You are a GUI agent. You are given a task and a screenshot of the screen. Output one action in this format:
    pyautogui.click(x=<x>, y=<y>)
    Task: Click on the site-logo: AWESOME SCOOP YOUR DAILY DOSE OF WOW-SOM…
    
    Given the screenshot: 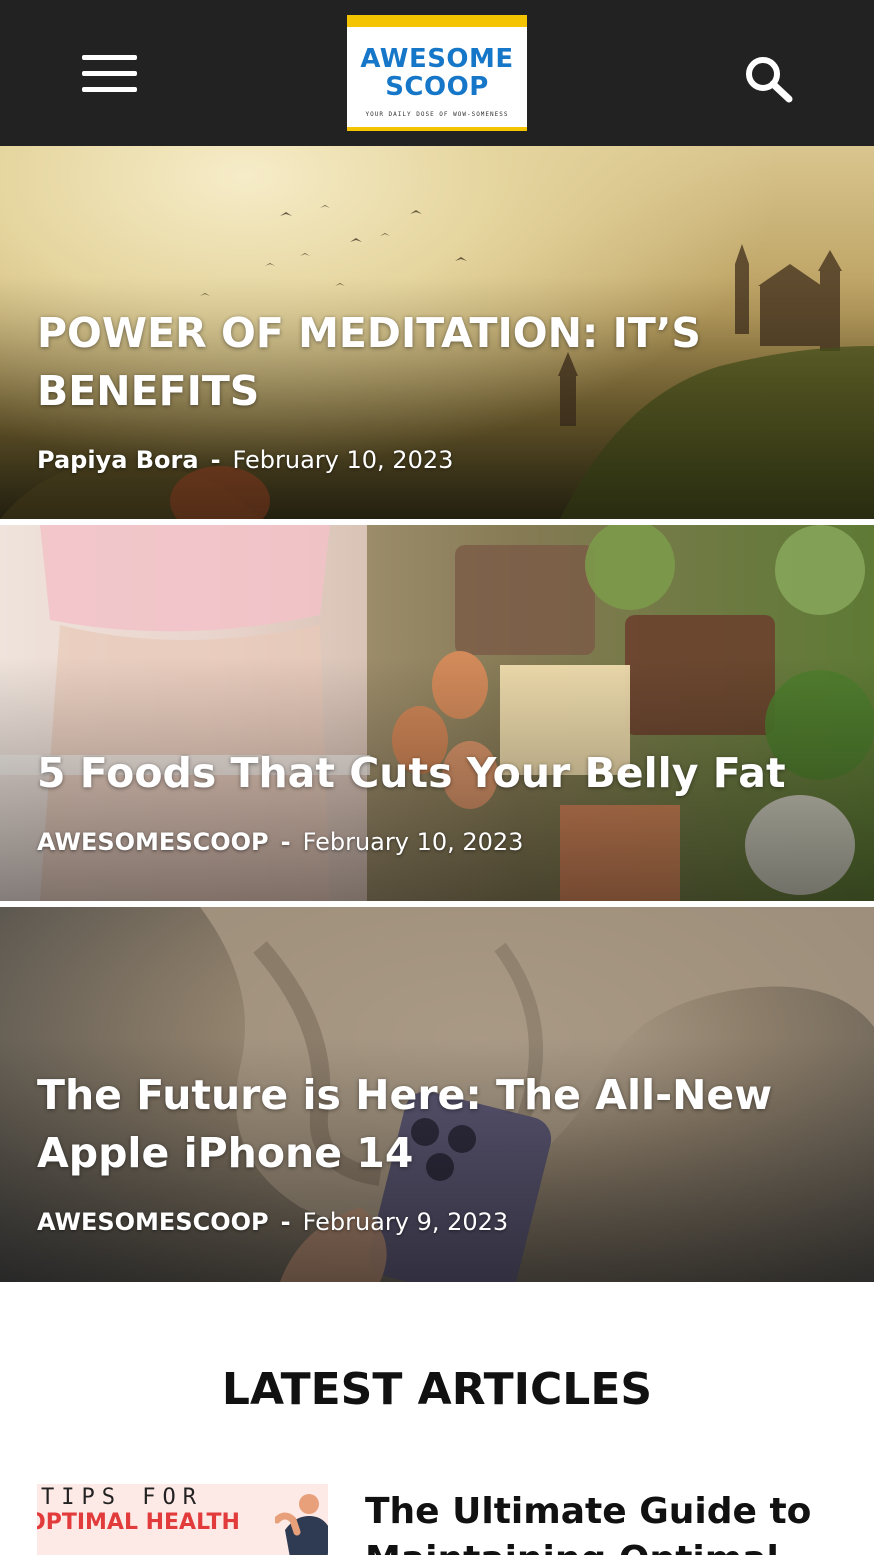 What is the action you would take?
    pyautogui.click(x=437, y=73)
    